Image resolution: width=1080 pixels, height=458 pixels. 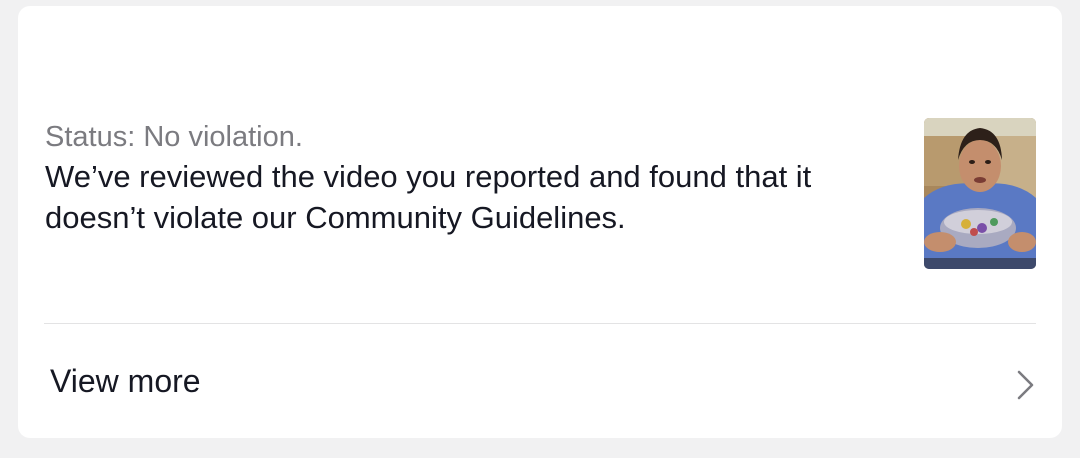 What do you see at coordinates (1025, 385) in the screenshot?
I see `chevron-right-icon` at bounding box center [1025, 385].